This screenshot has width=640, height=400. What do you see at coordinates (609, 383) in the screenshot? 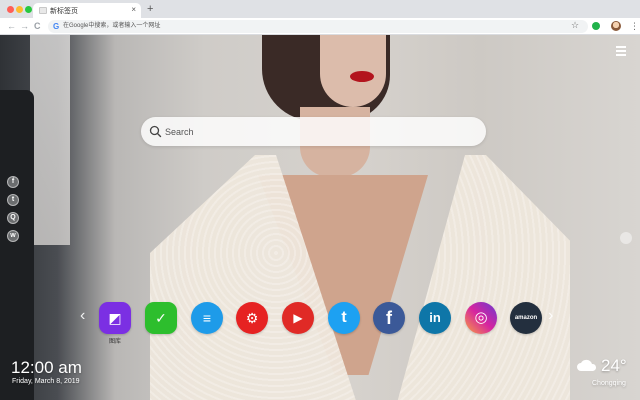
I see `weather-city: Chongqing` at bounding box center [609, 383].